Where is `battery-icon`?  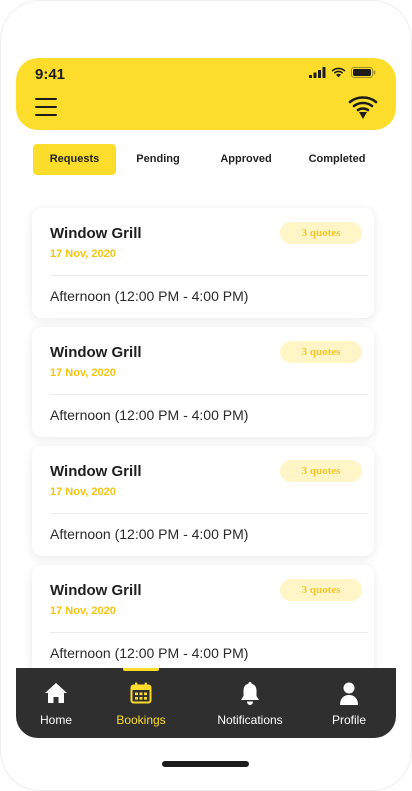 battery-icon is located at coordinates (363, 72).